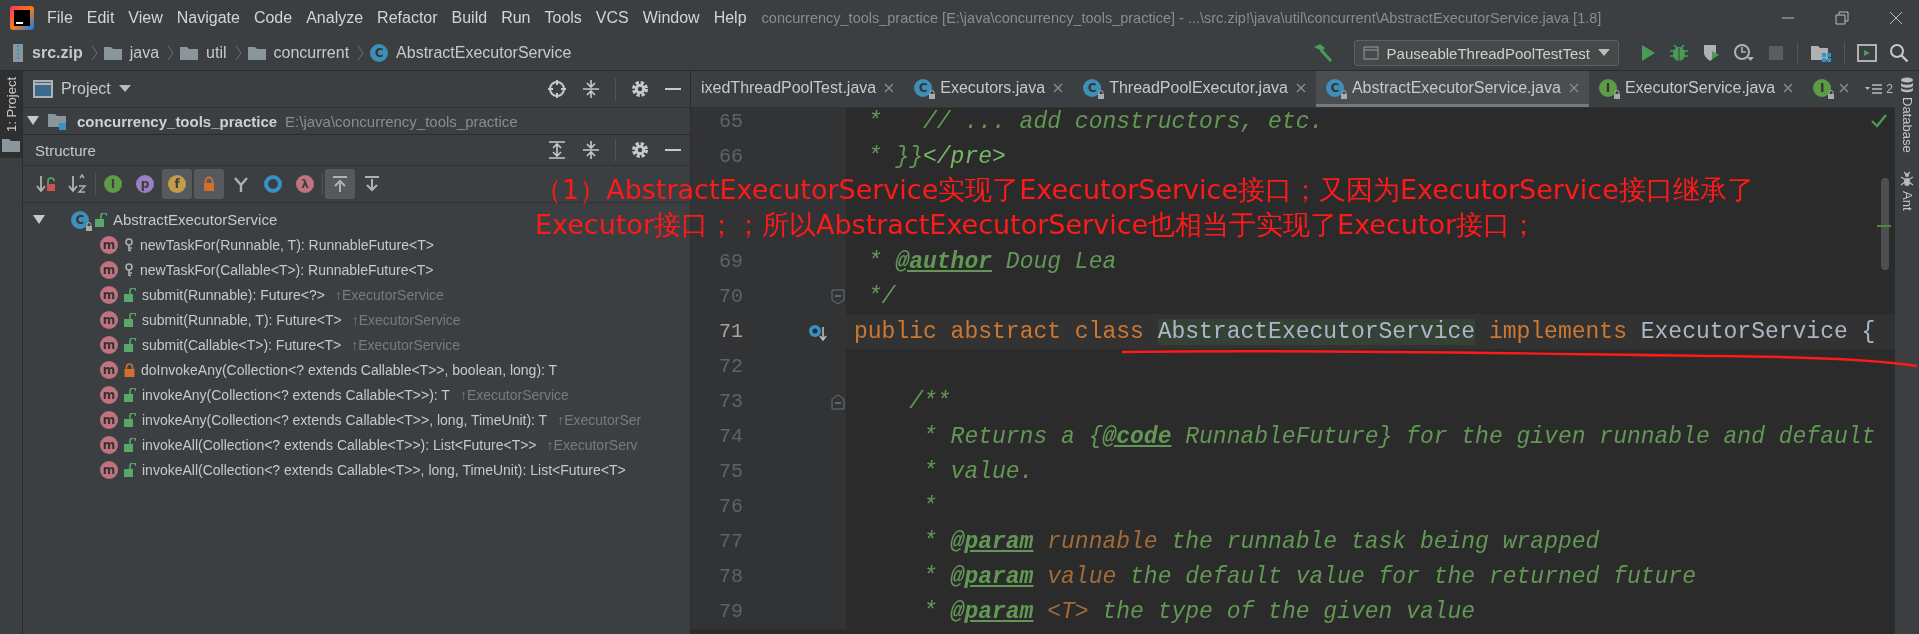 The image size is (1919, 634). I want to click on menu-item: Edit, so click(100, 18).